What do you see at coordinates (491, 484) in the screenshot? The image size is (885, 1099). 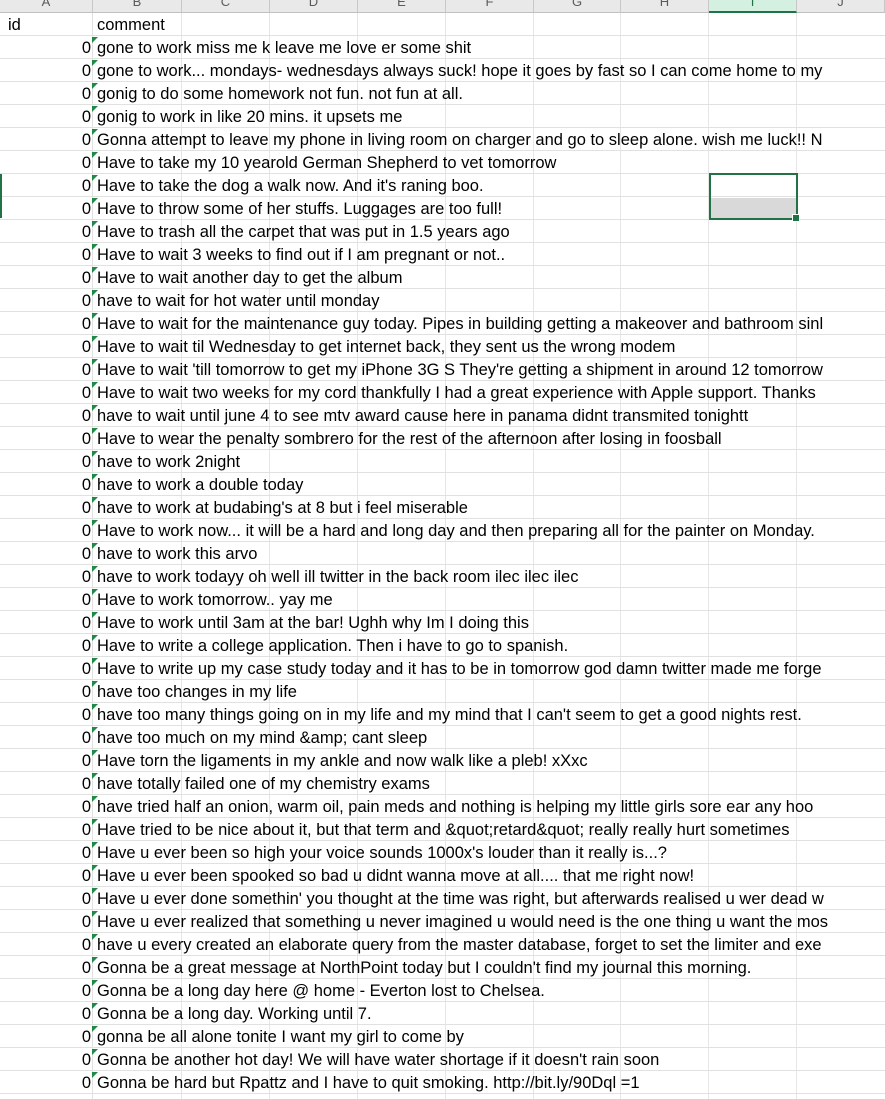 I see `comment-cell: have to work a double today` at bounding box center [491, 484].